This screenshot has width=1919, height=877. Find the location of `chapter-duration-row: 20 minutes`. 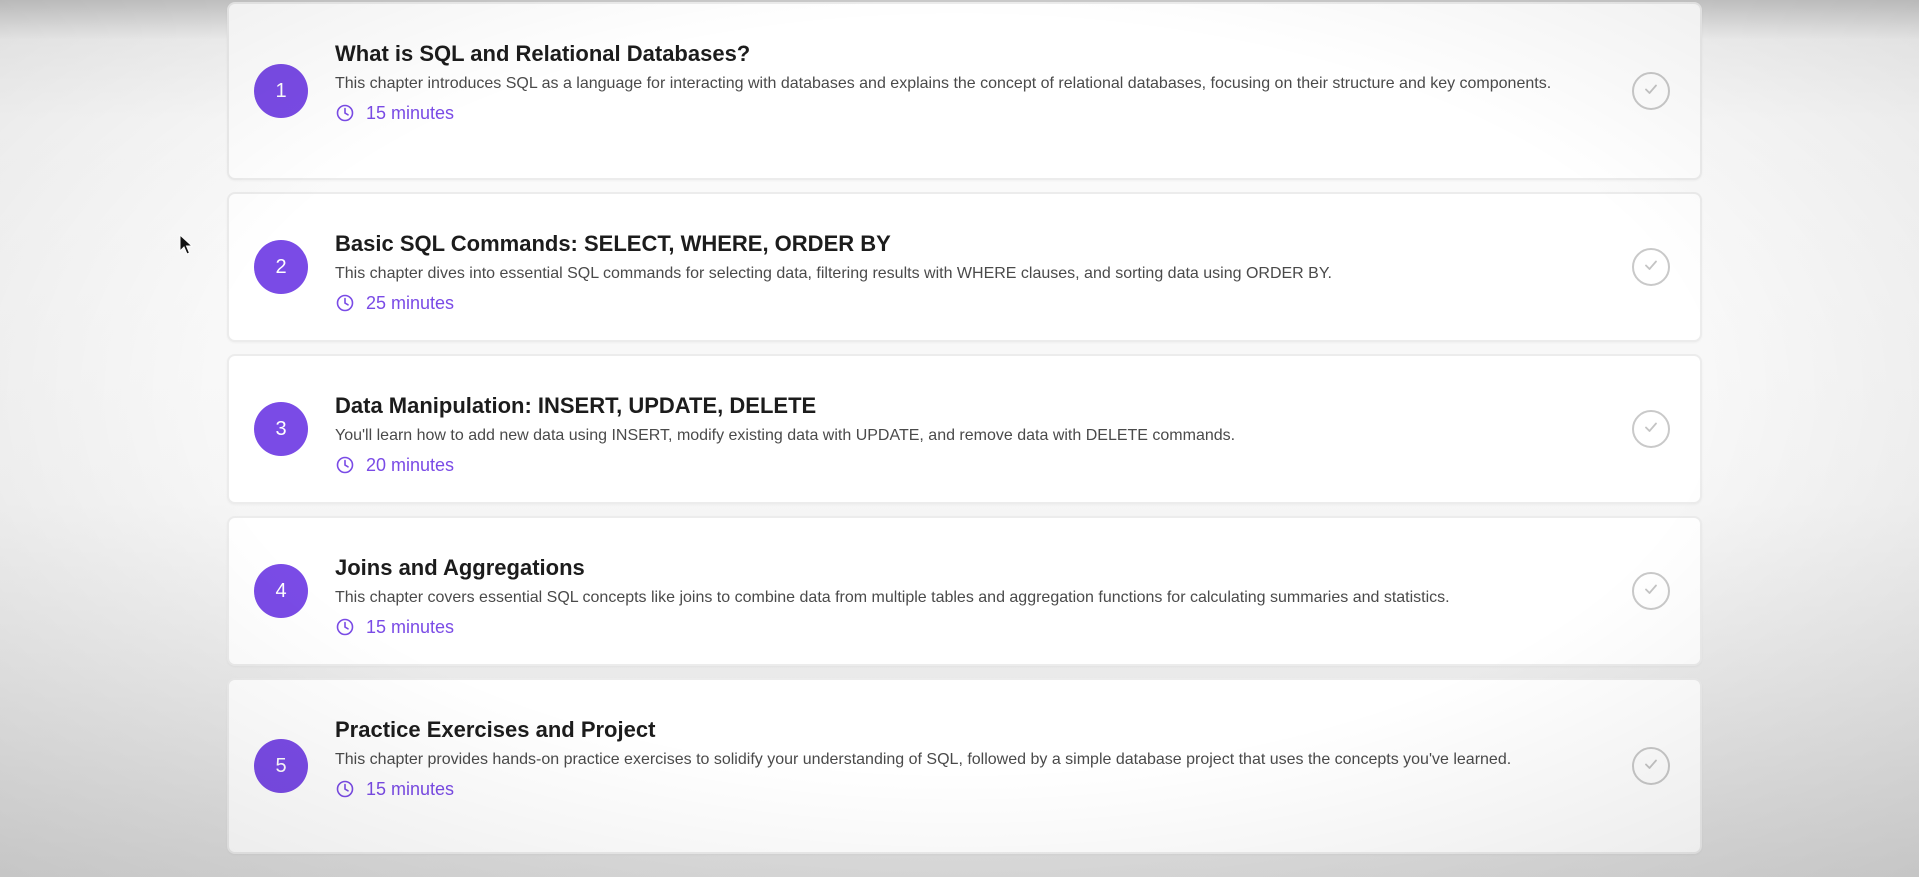

chapter-duration-row: 20 minutes is located at coordinates (972, 465).